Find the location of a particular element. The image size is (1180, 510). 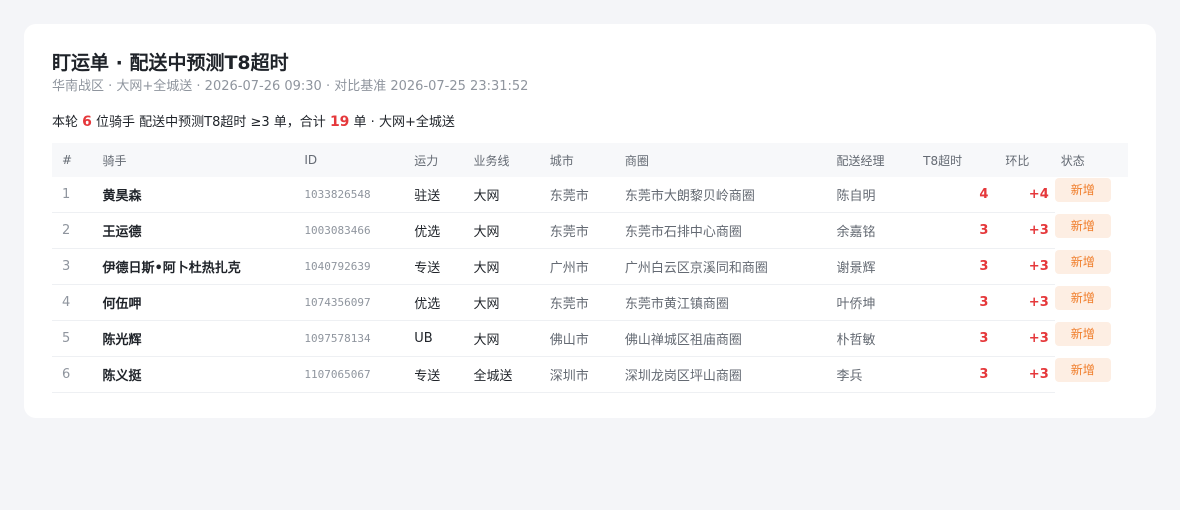

col-header-id: ID is located at coordinates (311, 160).